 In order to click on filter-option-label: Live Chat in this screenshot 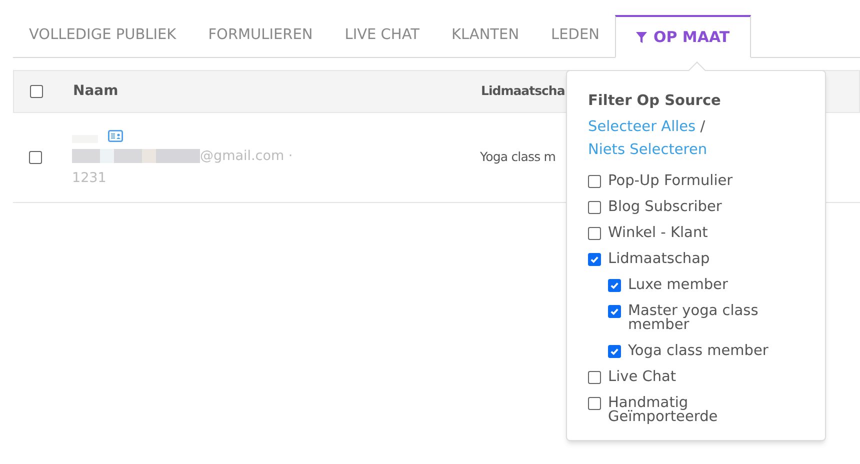, I will do `click(642, 377)`.